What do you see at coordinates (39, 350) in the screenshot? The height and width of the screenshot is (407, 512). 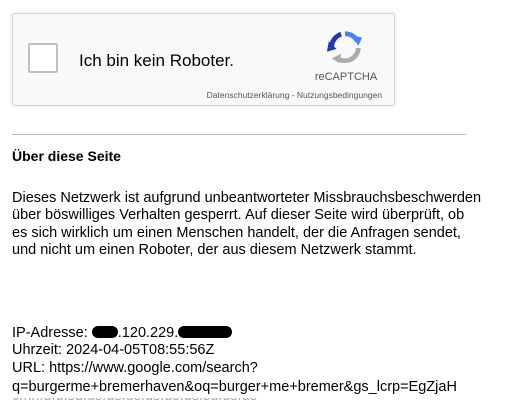 I see `time-label: Uhrzeit:` at bounding box center [39, 350].